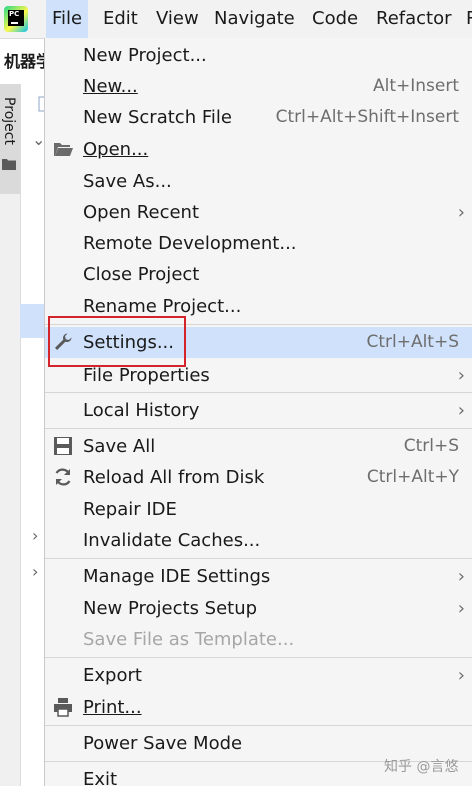 The width and height of the screenshot is (472, 795). What do you see at coordinates (258, 446) in the screenshot?
I see `menu-item-save-all: Save All Ctrl+S` at bounding box center [258, 446].